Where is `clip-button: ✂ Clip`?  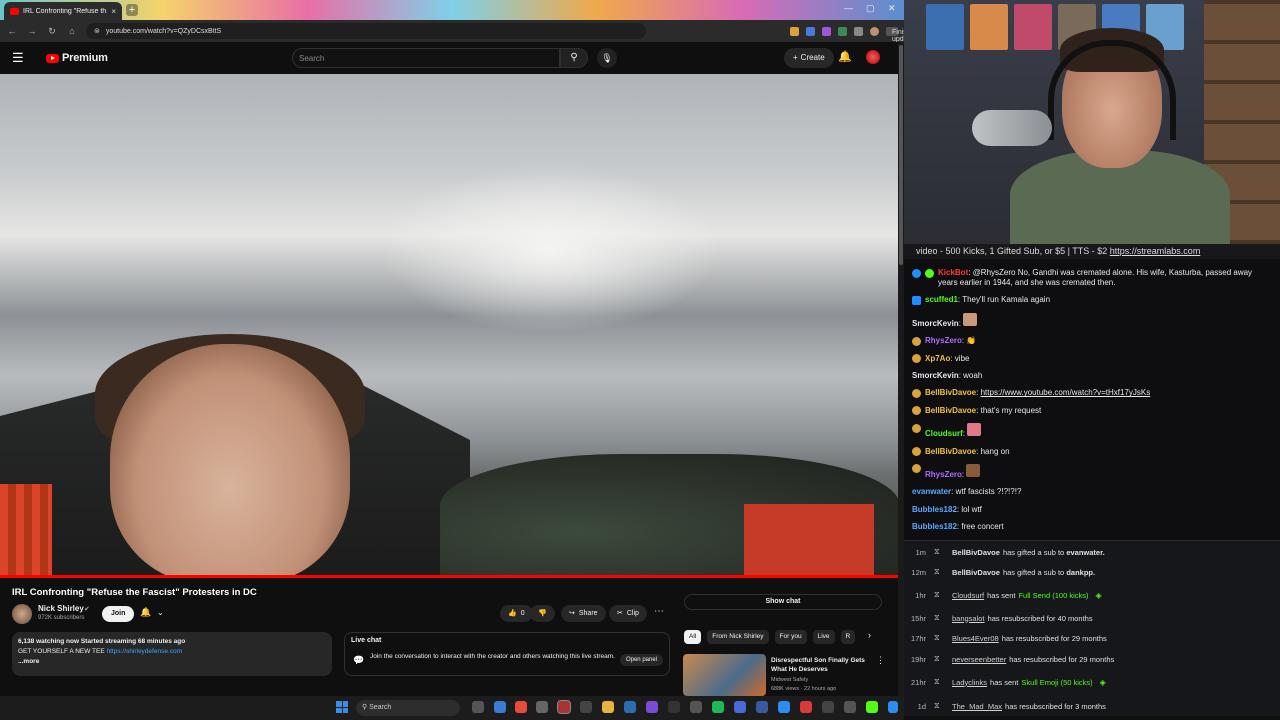
clip-button: ✂ Clip is located at coordinates (628, 613).